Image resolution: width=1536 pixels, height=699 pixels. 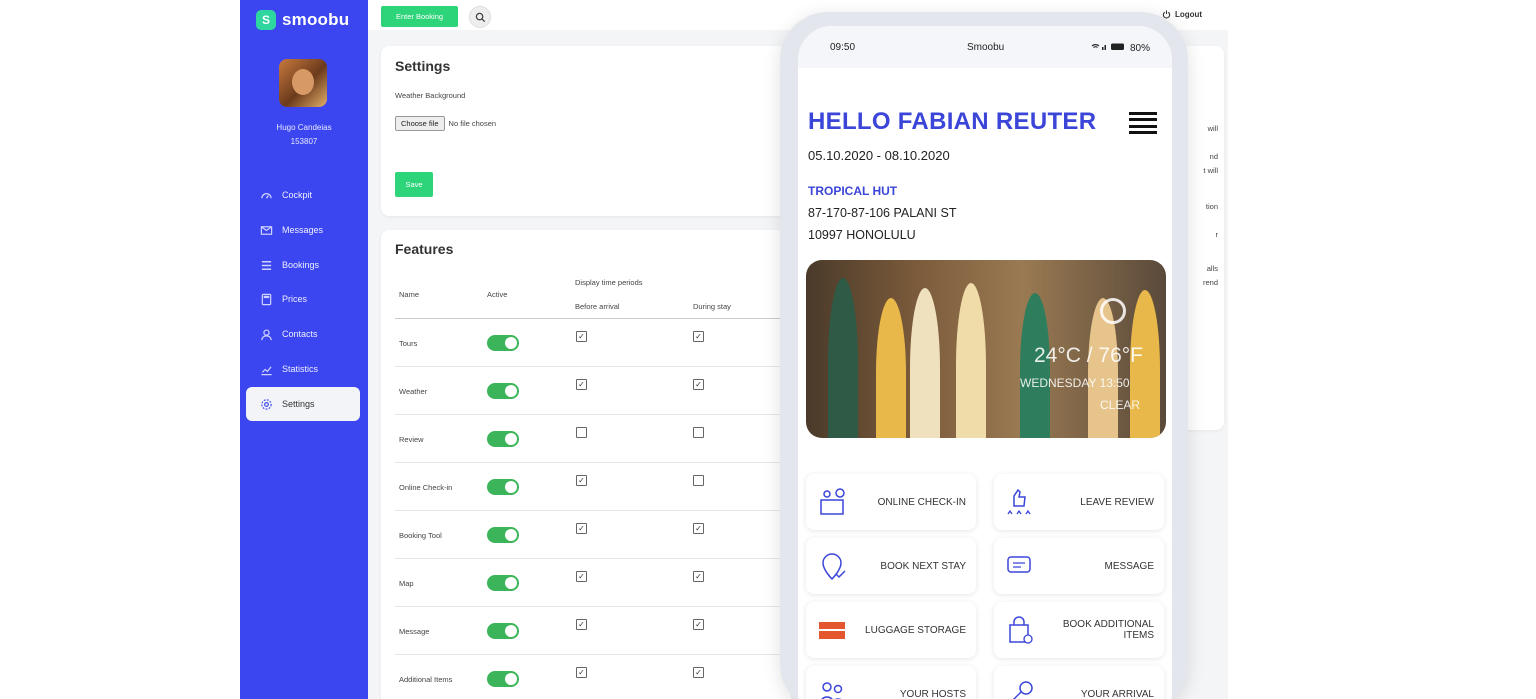 What do you see at coordinates (480, 17) in the screenshot?
I see `search-button` at bounding box center [480, 17].